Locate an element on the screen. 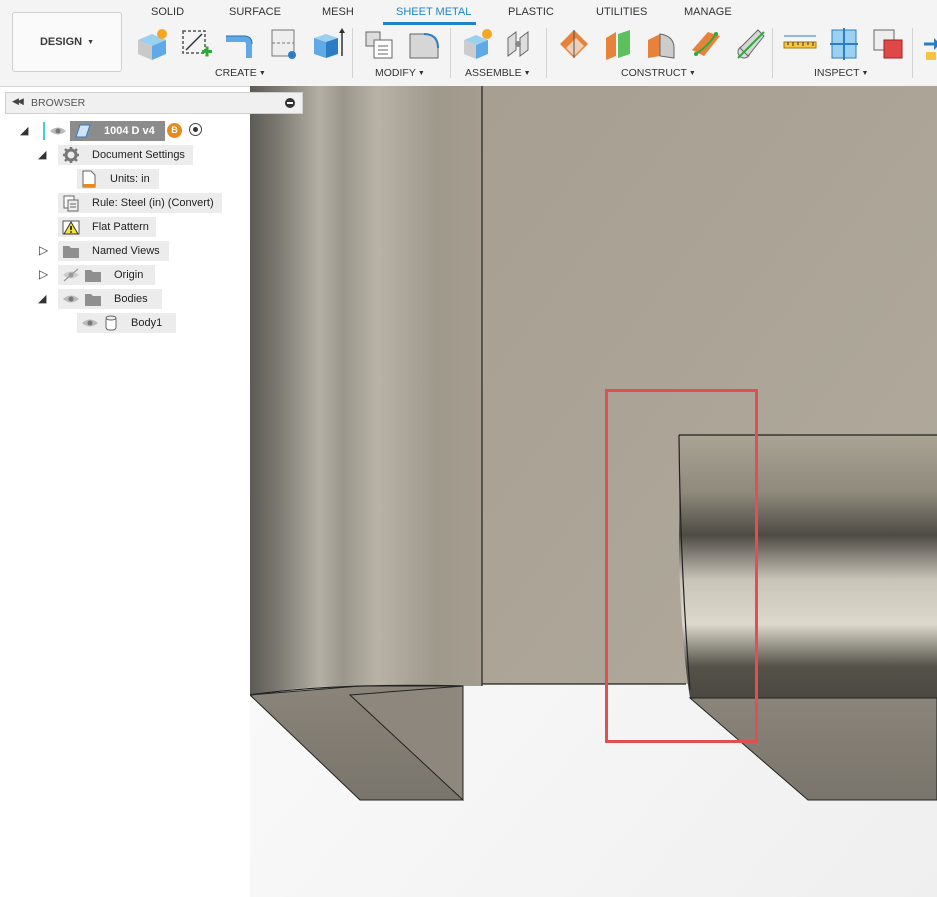  tree-item-document-settings: Document Settings is located at coordinates (125, 155).